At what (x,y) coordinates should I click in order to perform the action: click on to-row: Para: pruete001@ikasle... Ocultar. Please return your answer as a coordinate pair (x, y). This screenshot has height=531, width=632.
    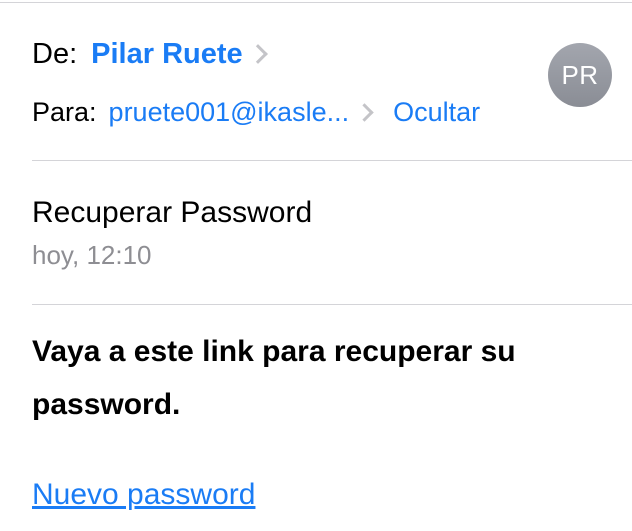
    Looking at the image, I should click on (256, 112).